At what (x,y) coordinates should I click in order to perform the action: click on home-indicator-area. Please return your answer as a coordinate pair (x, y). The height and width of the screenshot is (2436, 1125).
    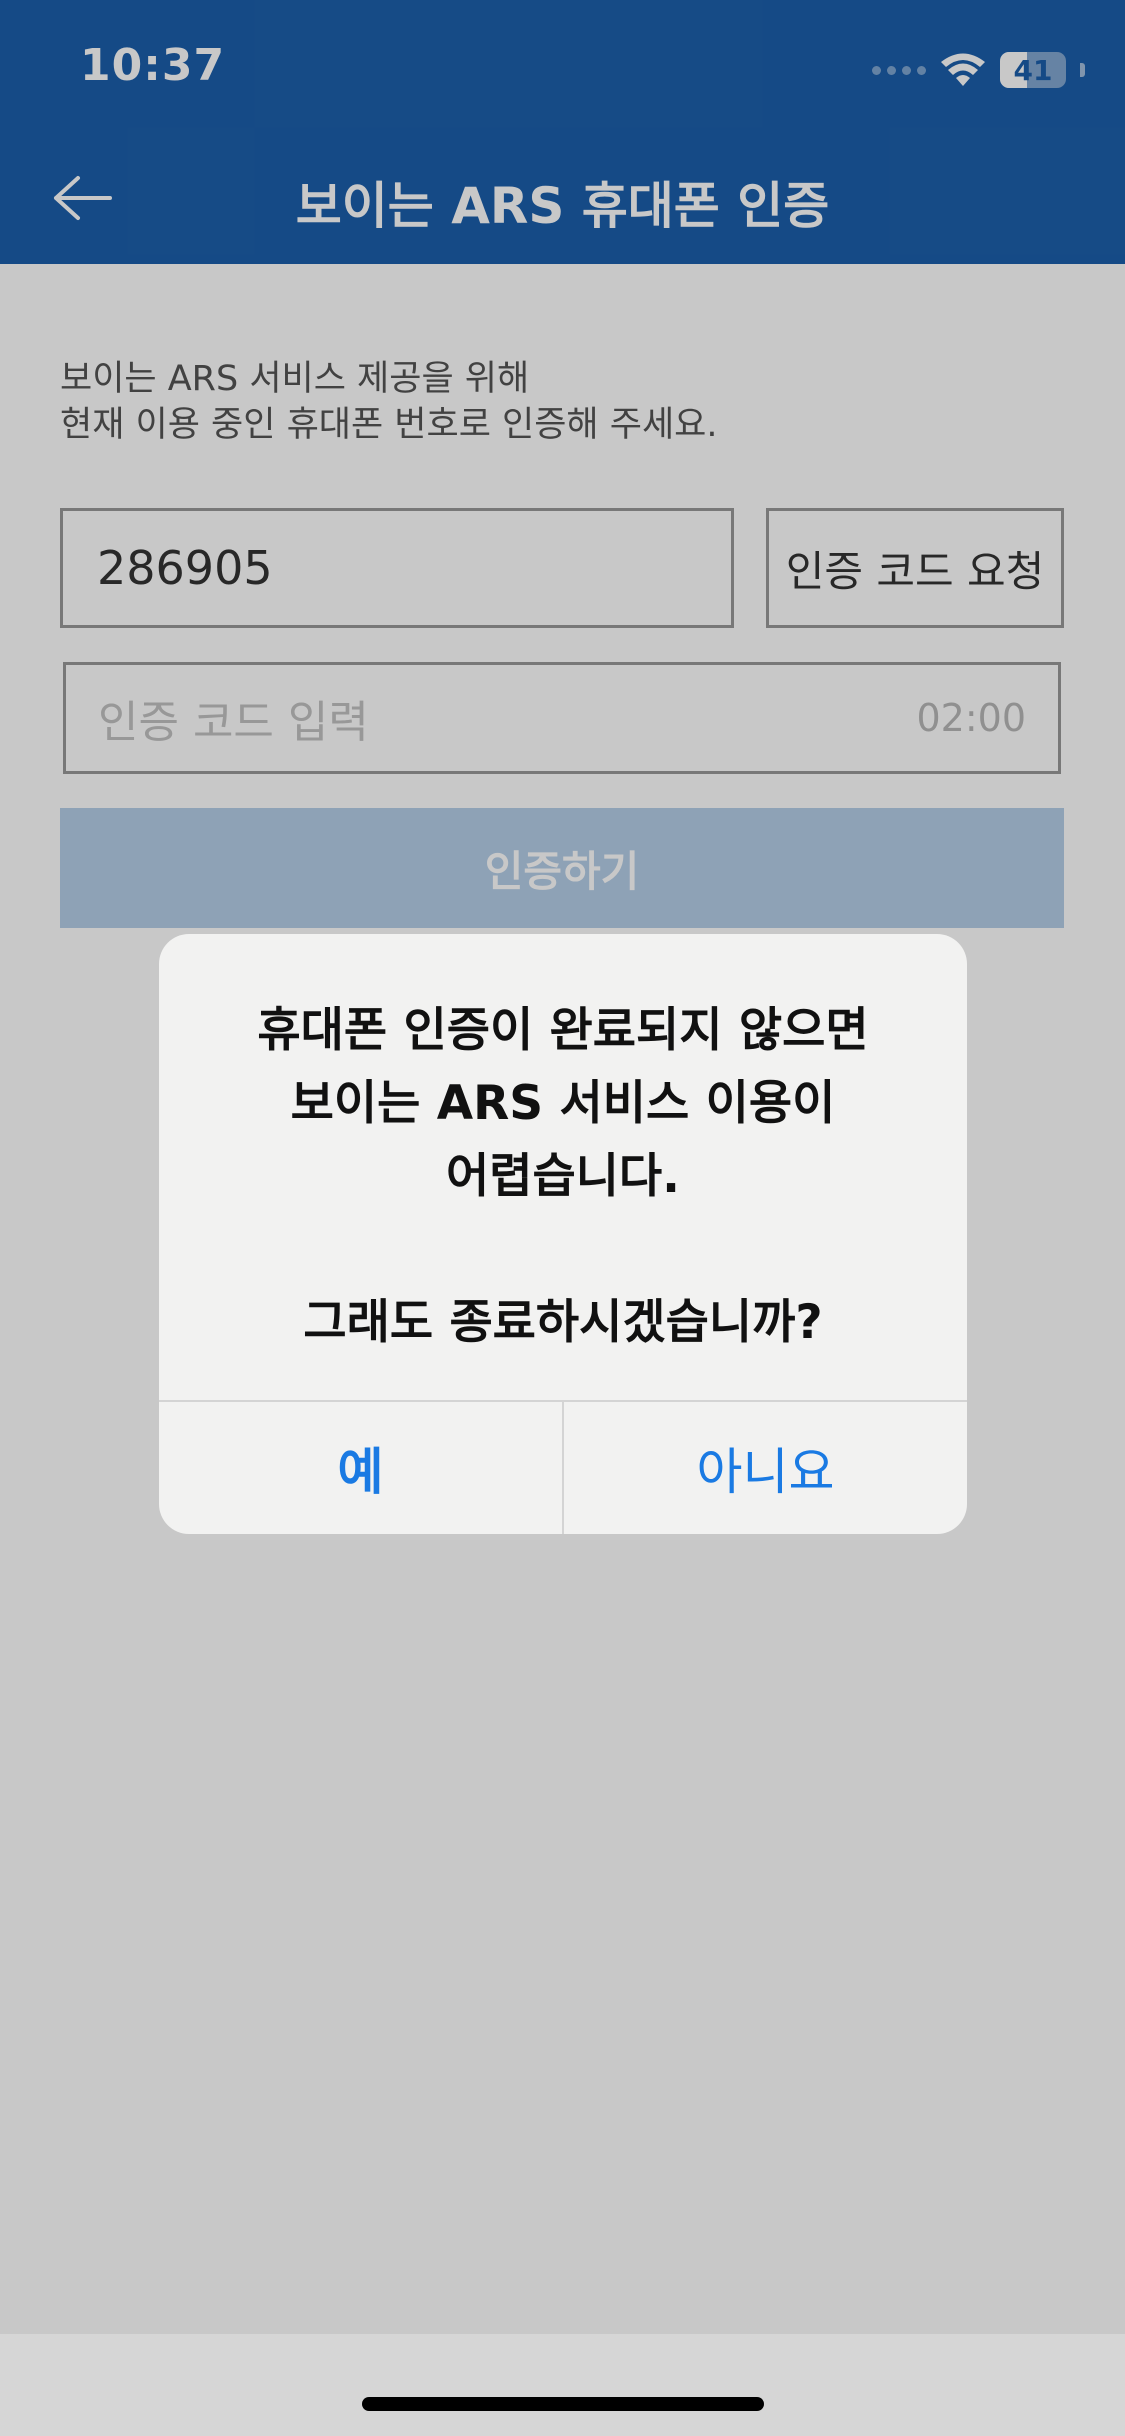
    Looking at the image, I should click on (562, 2385).